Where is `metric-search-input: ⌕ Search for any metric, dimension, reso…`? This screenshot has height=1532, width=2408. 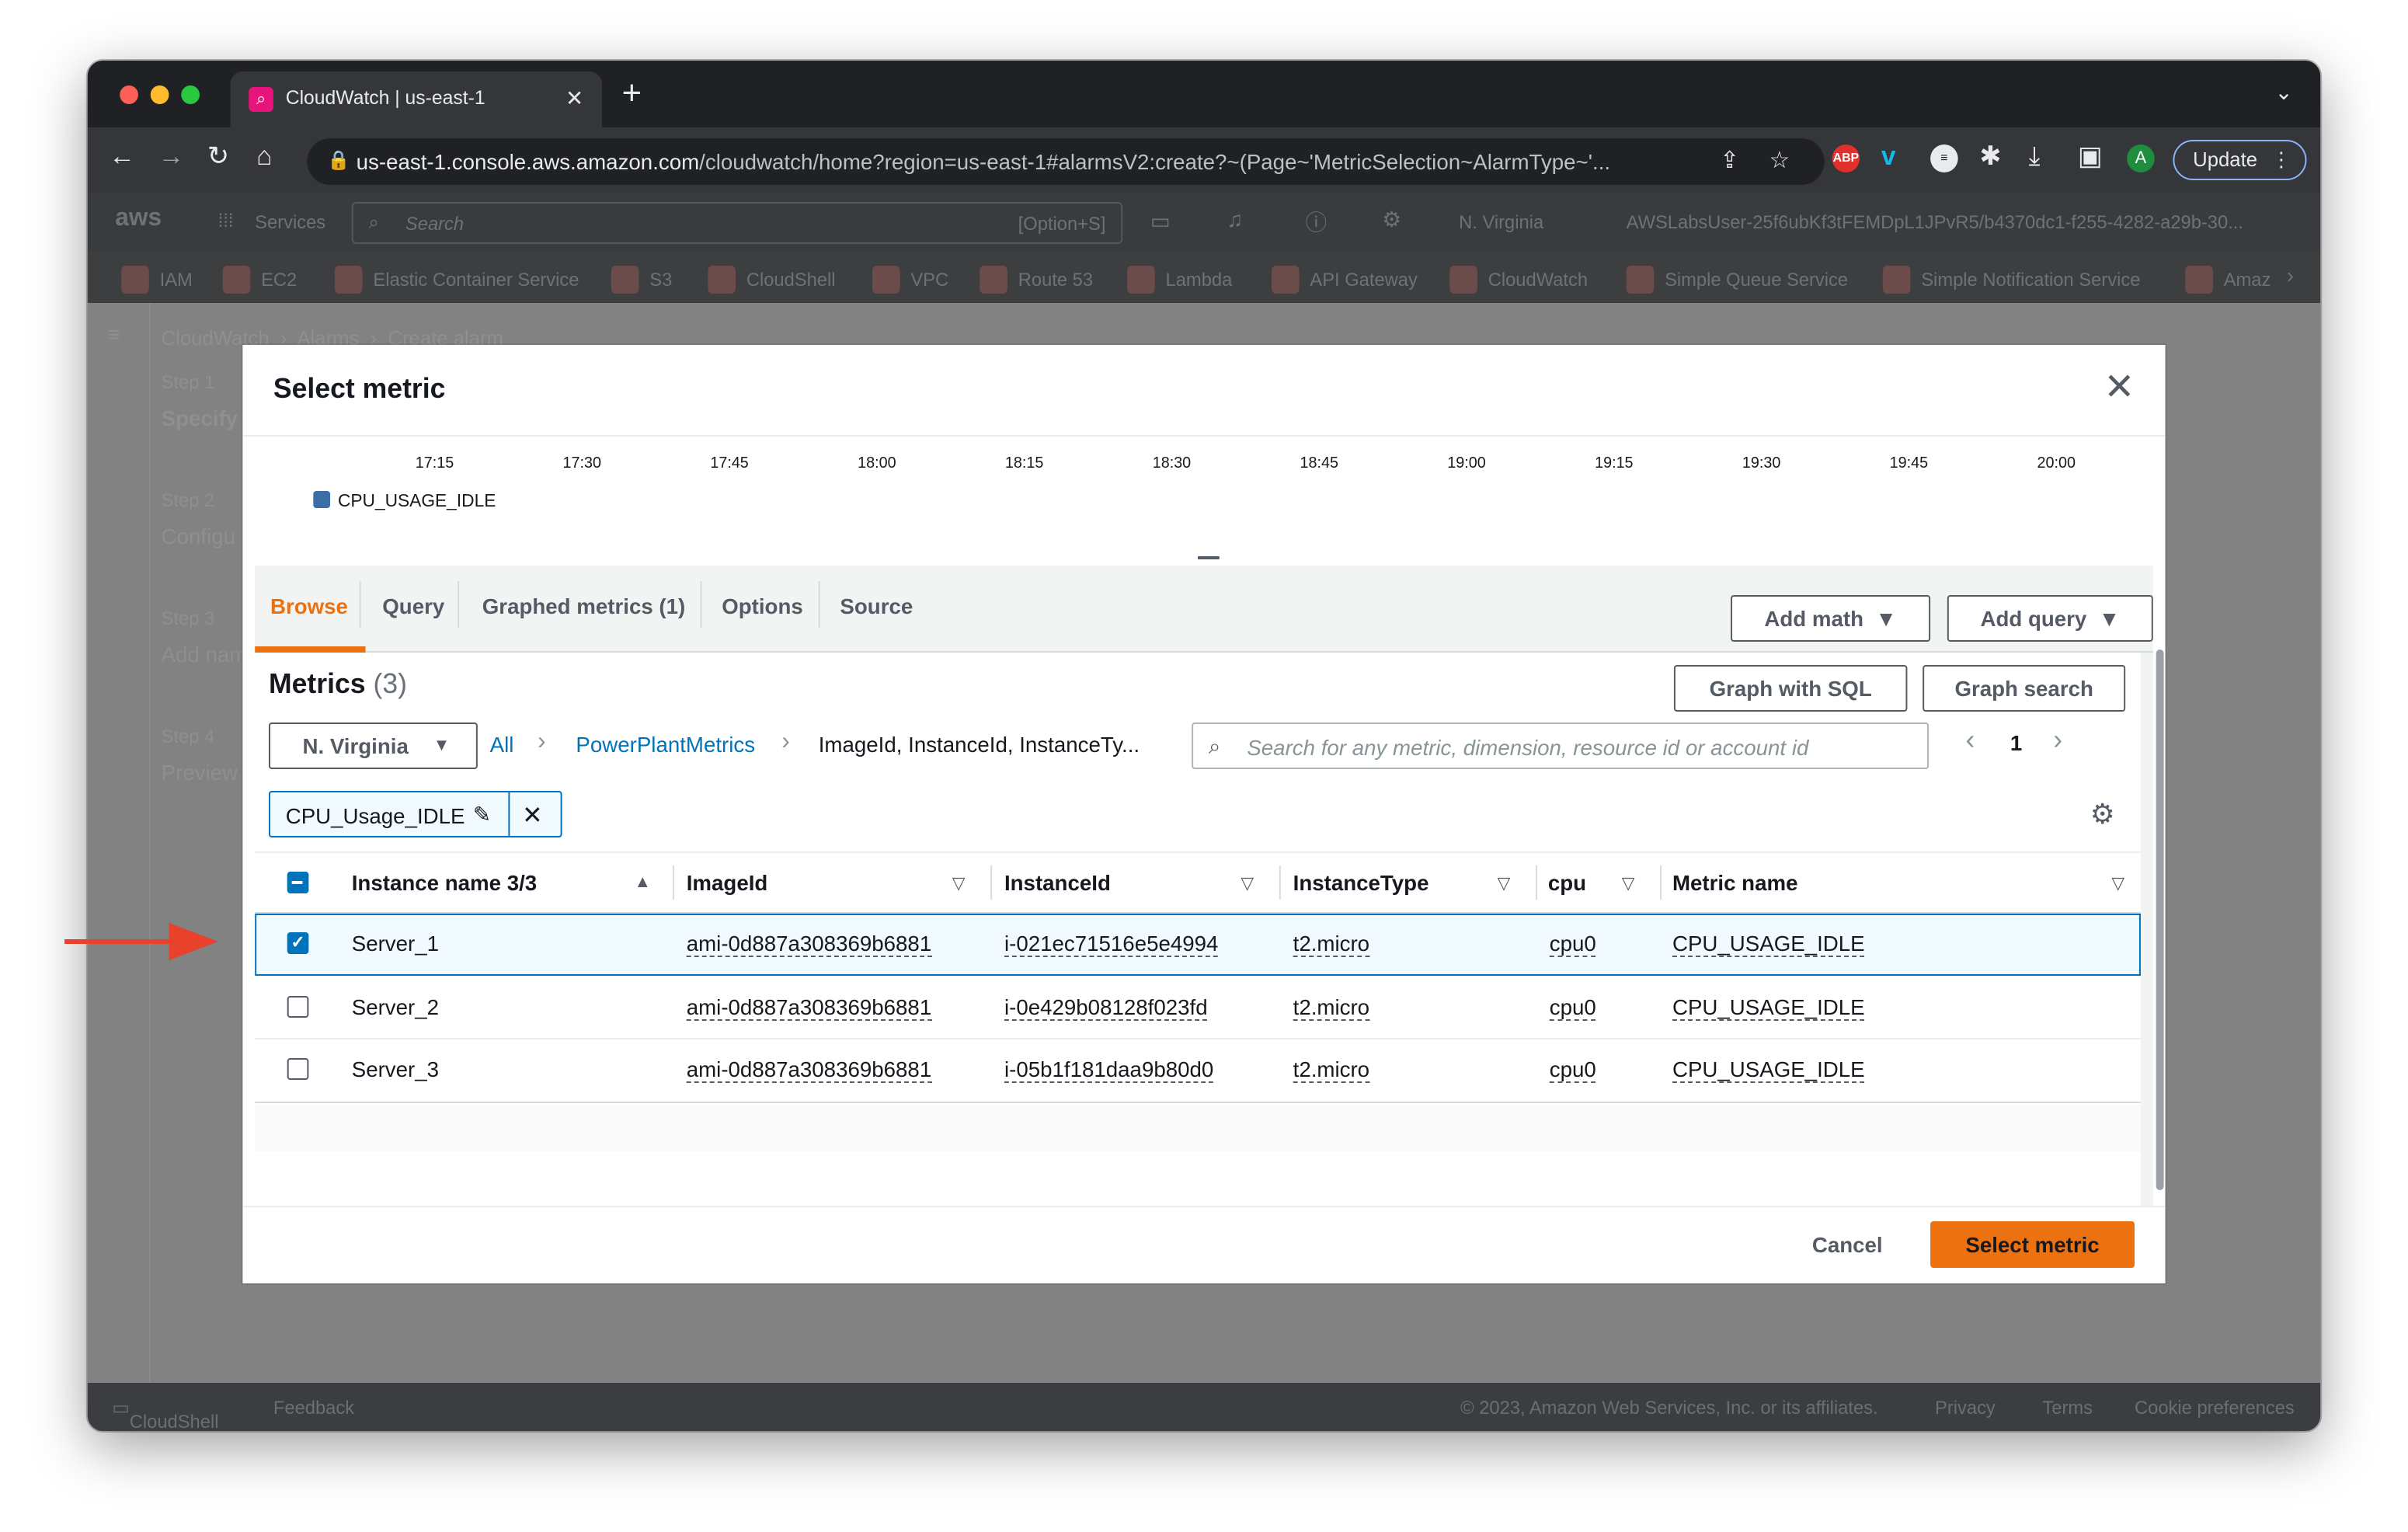
metric-search-input: ⌕ Search for any metric, dimension, reso… is located at coordinates (1561, 746).